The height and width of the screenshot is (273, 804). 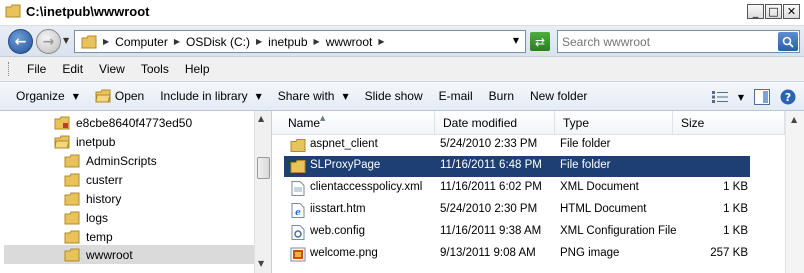 I want to click on tree-item-temp: temp, so click(x=88, y=236).